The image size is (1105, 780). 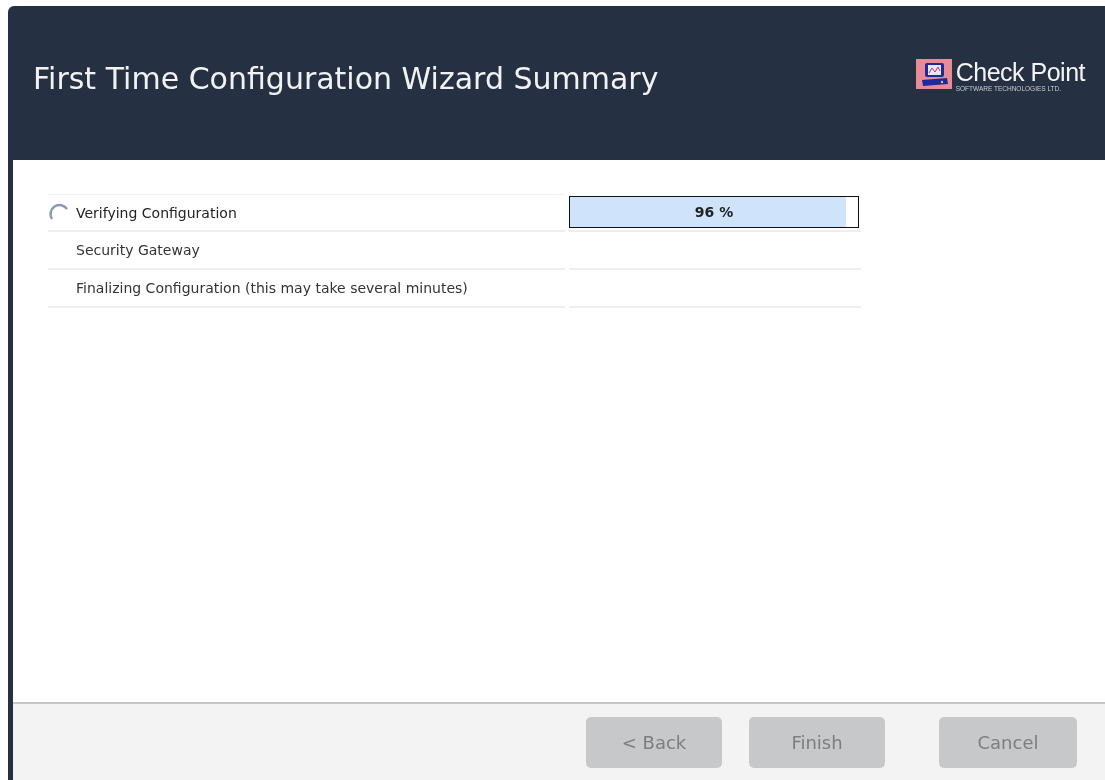 What do you see at coordinates (714, 212) in the screenshot?
I see `progress-reading: 96 %` at bounding box center [714, 212].